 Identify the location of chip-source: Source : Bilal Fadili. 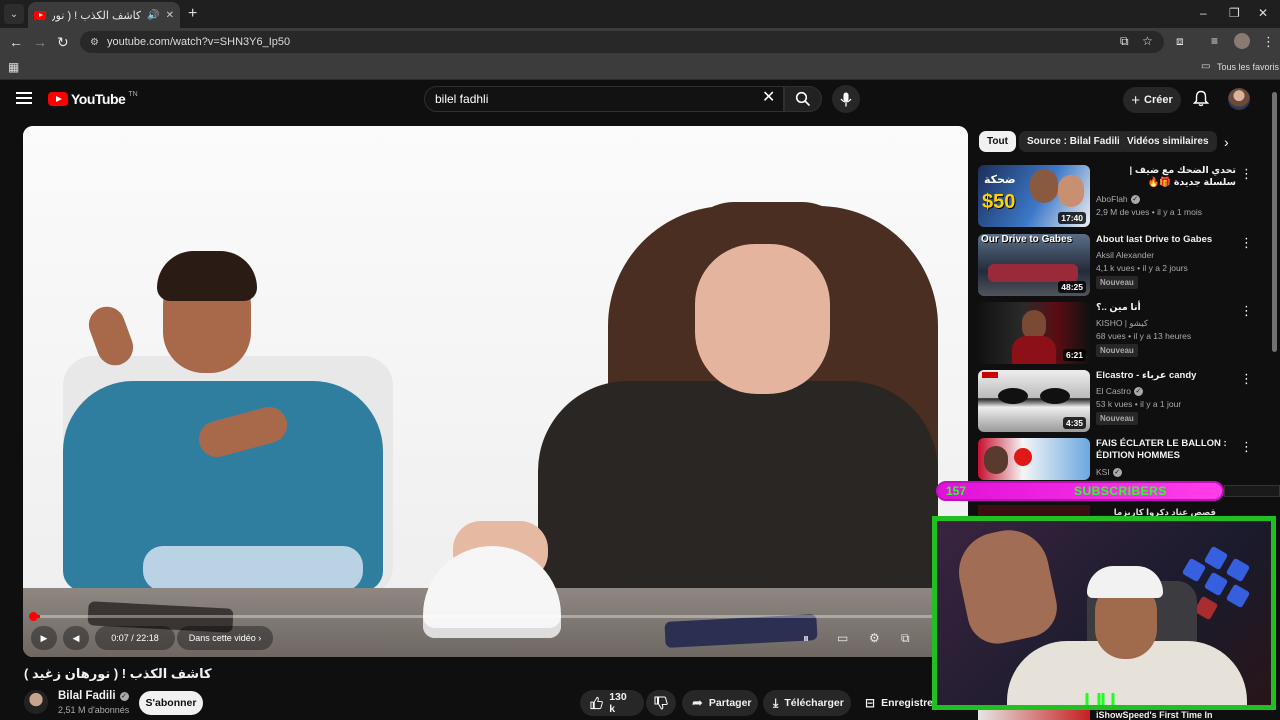
(1073, 141).